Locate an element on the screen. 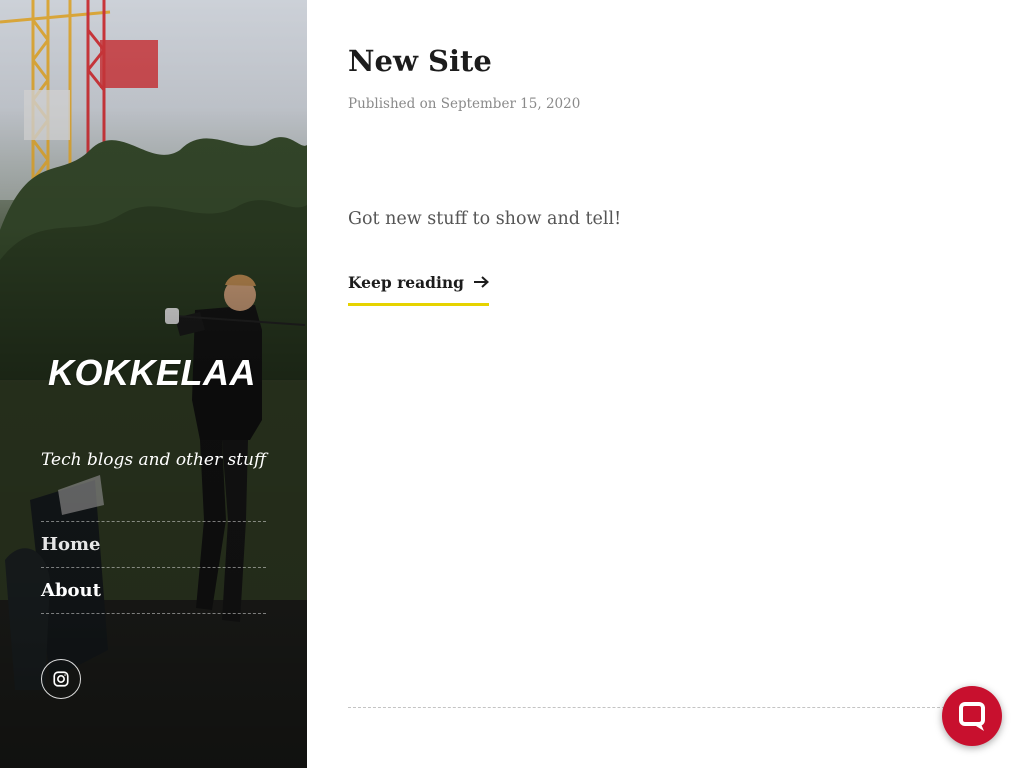 This screenshot has width=1024, height=768. nav-item-about: About is located at coordinates (153, 590).